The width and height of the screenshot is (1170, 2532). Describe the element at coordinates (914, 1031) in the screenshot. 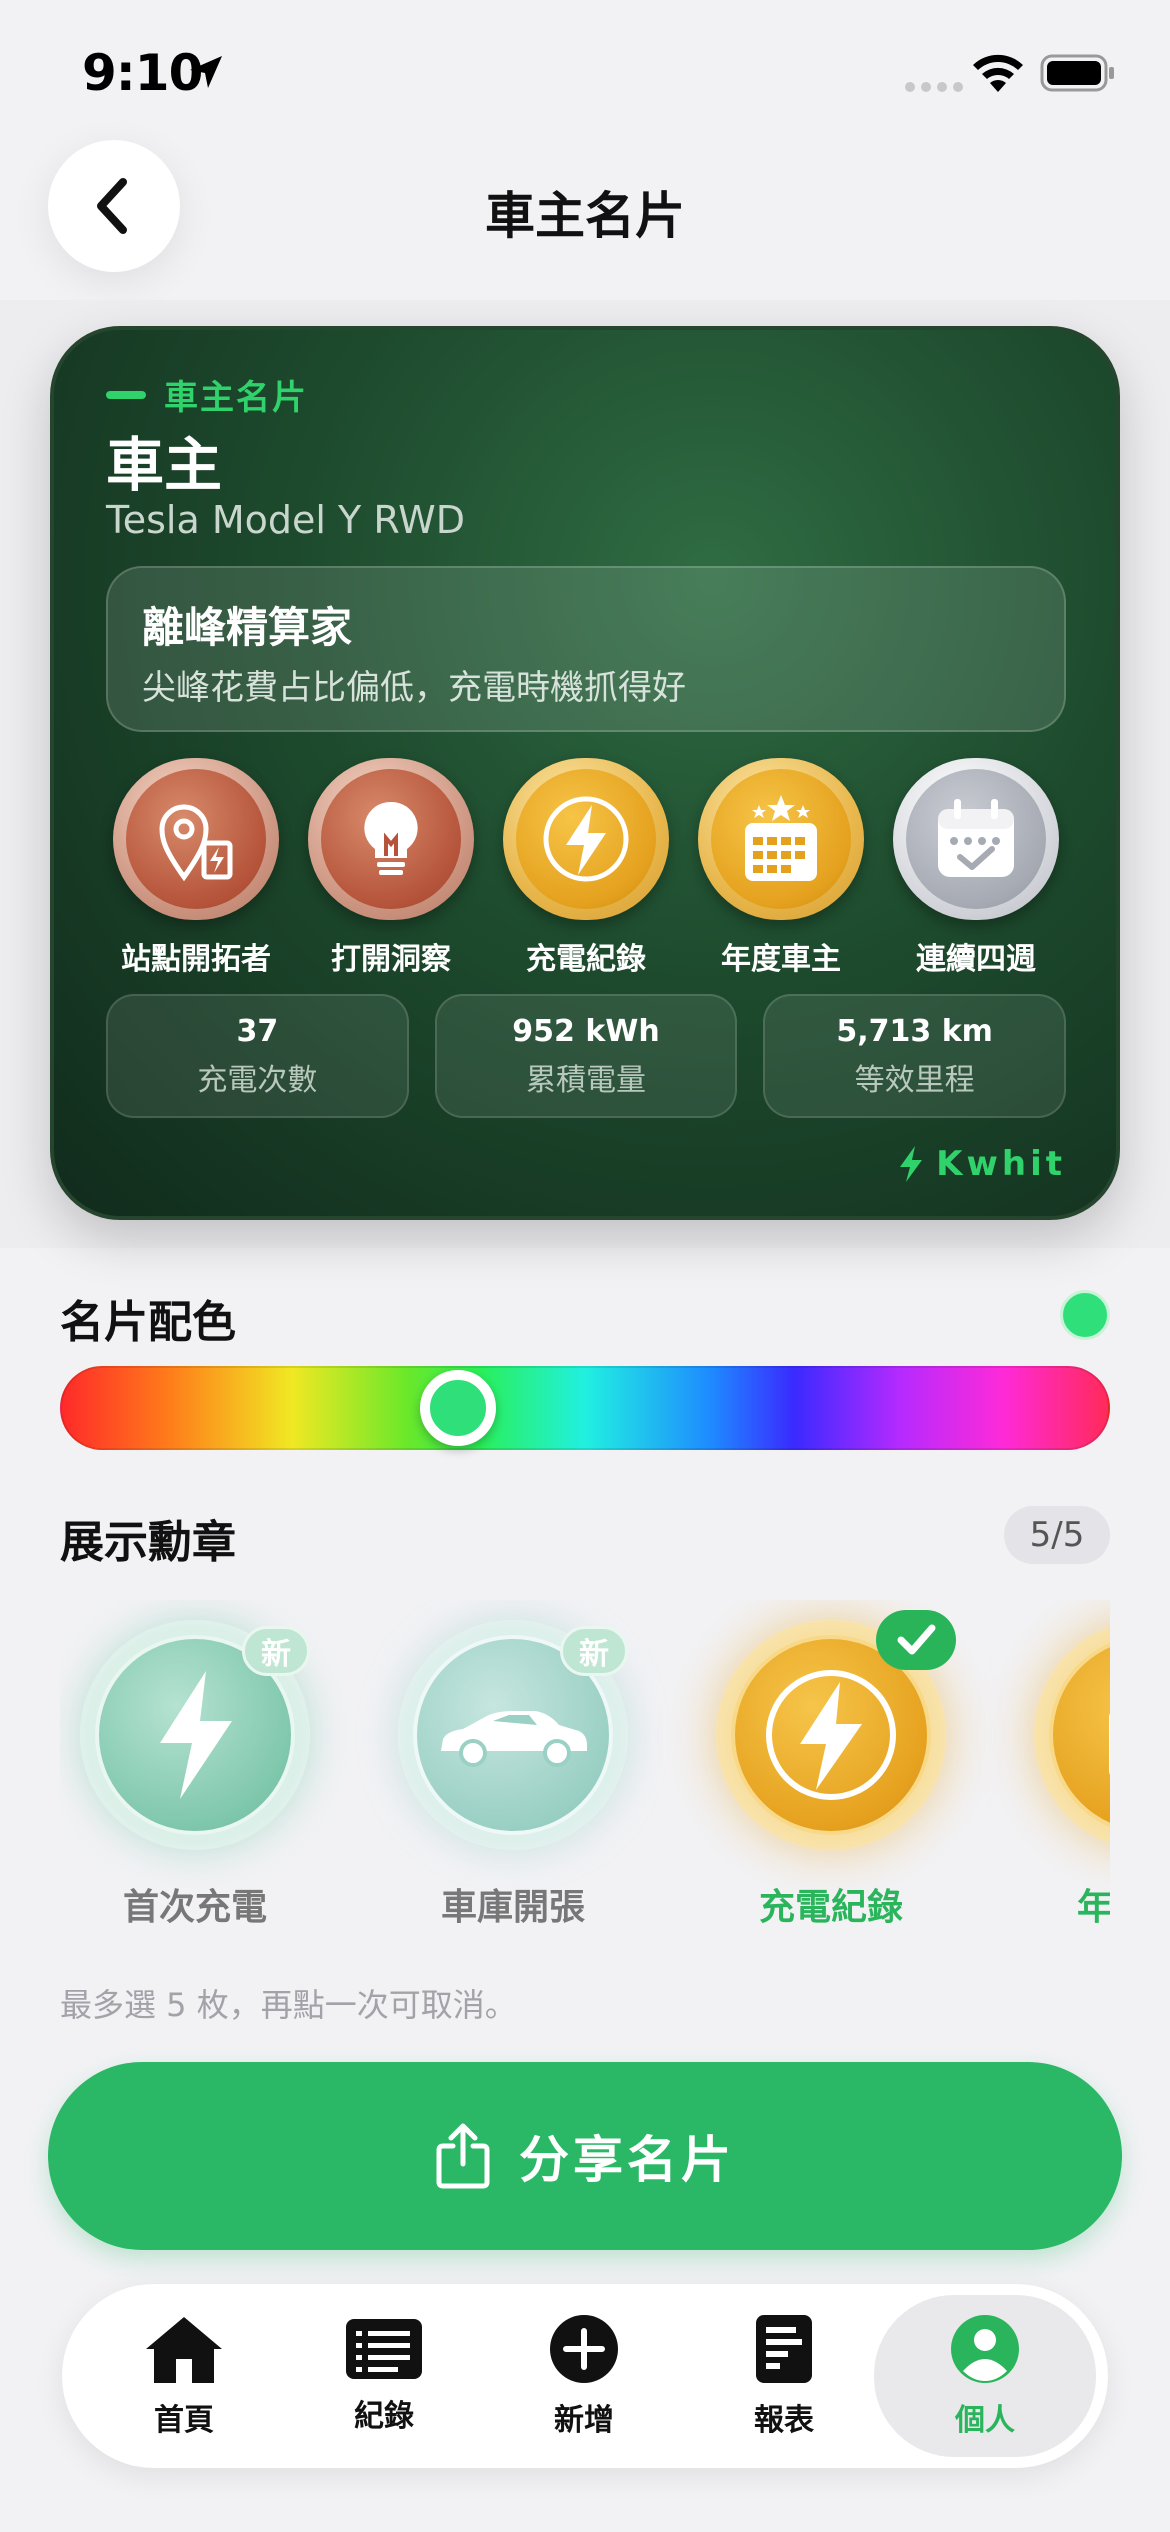

I see `stat-value: 5,713 km` at that location.